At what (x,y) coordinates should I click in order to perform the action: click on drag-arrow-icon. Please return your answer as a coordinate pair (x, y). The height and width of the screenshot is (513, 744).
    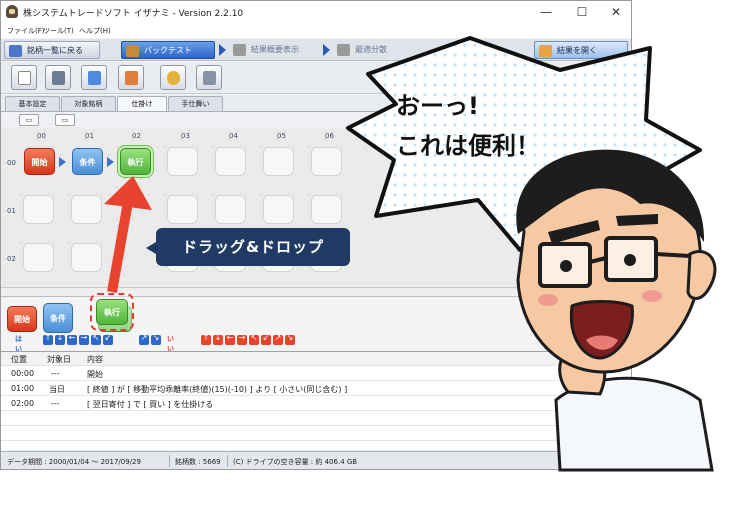
    Looking at the image, I should click on (128, 234).